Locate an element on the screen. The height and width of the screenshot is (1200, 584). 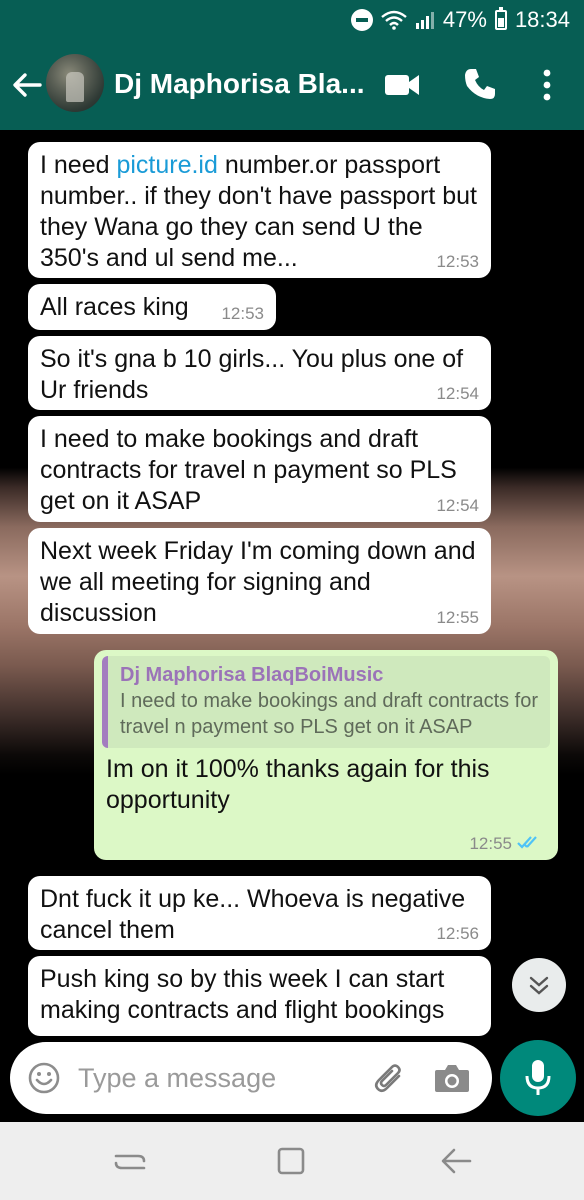
paperclip-icon is located at coordinates (390, 1079).